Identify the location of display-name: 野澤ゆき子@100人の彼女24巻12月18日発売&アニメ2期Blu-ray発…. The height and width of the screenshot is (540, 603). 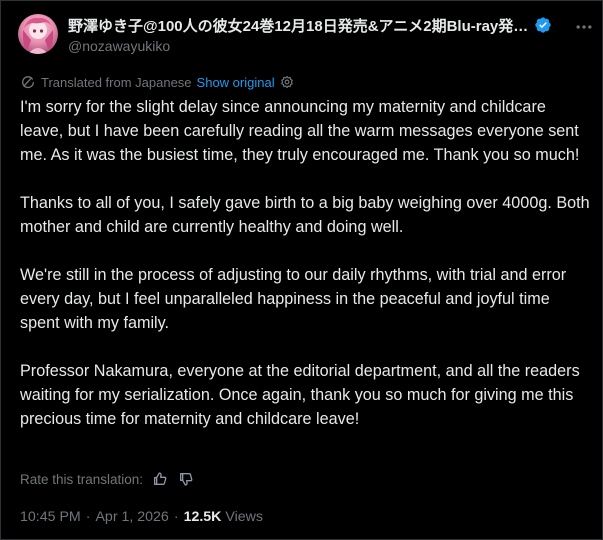
(298, 25).